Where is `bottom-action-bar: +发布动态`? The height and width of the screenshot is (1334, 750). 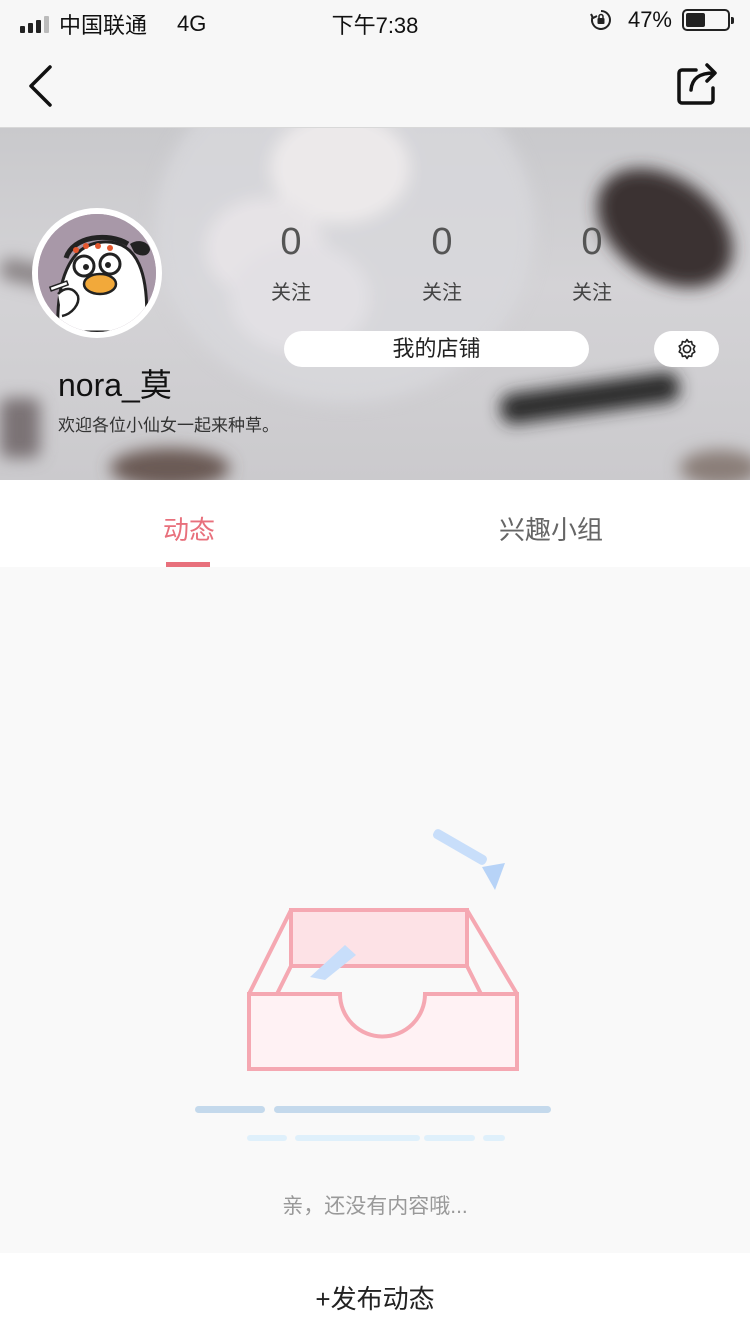 bottom-action-bar: +发布动态 is located at coordinates (375, 1293).